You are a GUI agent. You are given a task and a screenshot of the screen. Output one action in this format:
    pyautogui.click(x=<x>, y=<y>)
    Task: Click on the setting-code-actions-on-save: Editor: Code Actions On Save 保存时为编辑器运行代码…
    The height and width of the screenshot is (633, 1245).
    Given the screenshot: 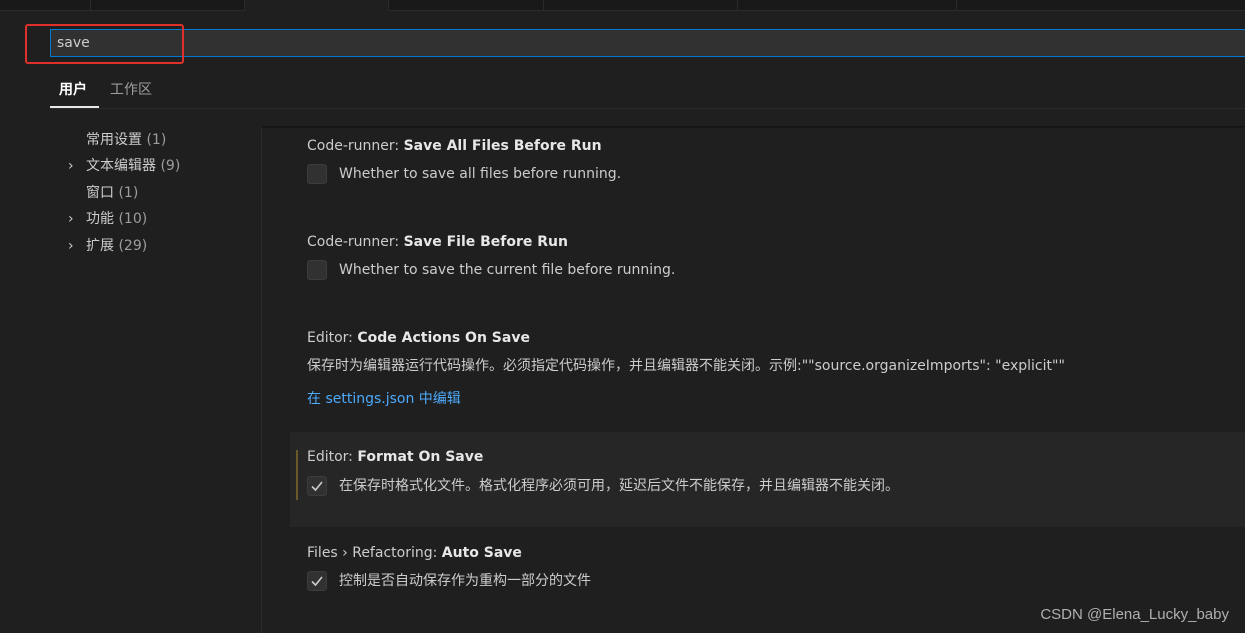 What is the action you would take?
    pyautogui.click(x=767, y=376)
    